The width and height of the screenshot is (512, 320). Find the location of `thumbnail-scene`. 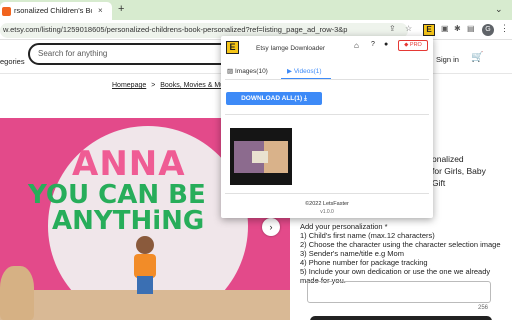

thumbnail-scene is located at coordinates (261, 157).